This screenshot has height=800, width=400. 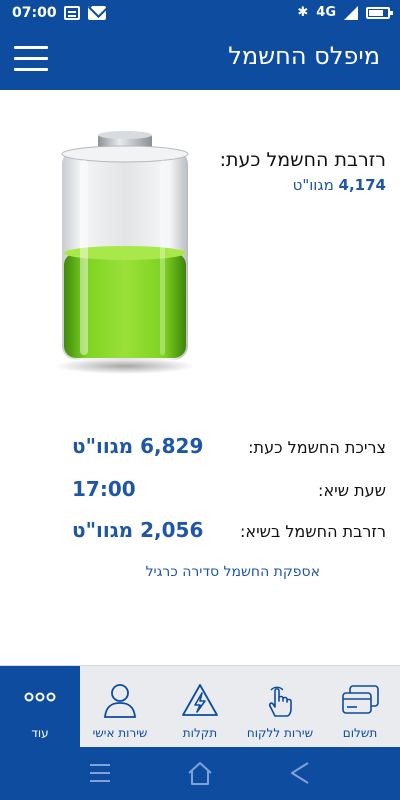 What do you see at coordinates (125, 252) in the screenshot?
I see `battery-level-icon` at bounding box center [125, 252].